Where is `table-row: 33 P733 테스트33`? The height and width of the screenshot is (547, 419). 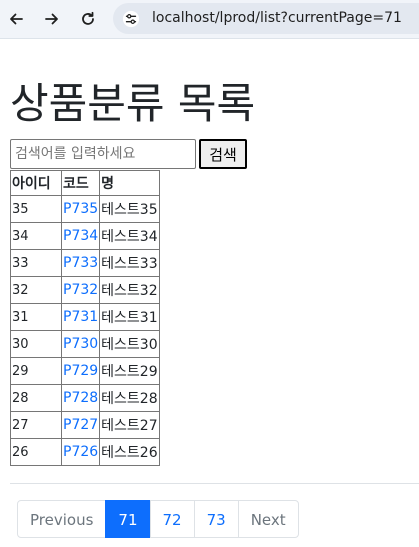
table-row: 33 P733 테스트33 is located at coordinates (85, 263).